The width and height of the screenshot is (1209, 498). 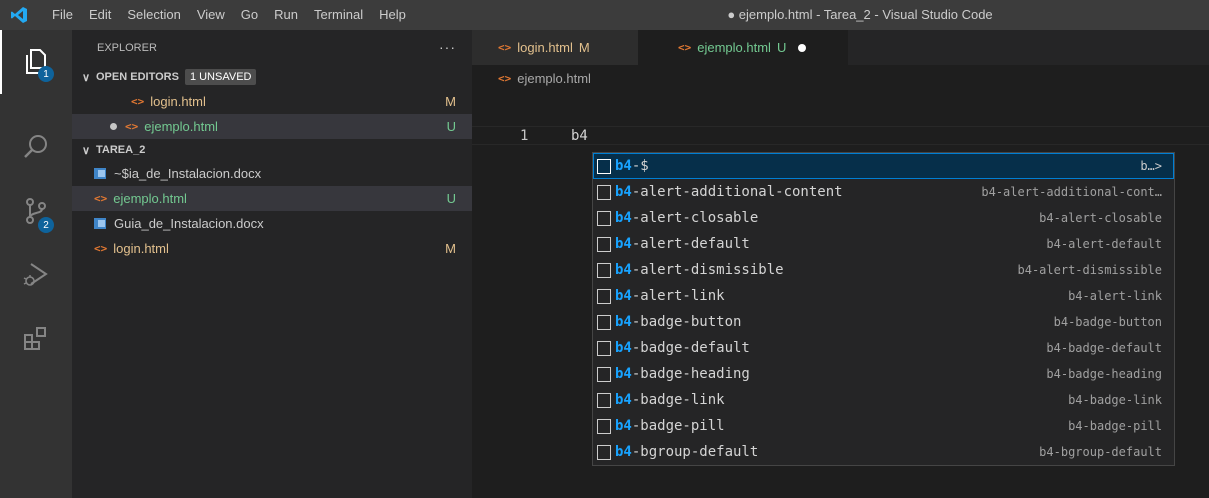 I want to click on suggestion-item: b4 -$ b…>, so click(x=883, y=166).